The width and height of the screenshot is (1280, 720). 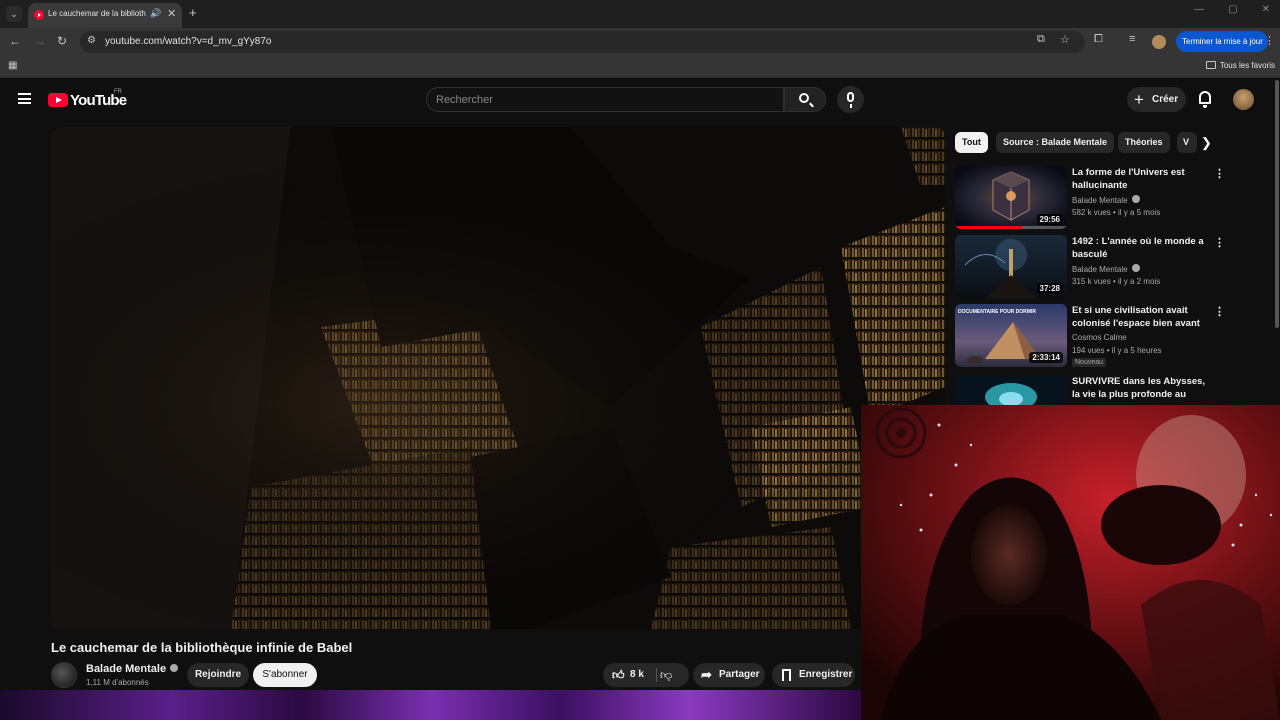 What do you see at coordinates (188, 41) in the screenshot?
I see `url-text: youtube.com/watch?v=d_mv_gYy87o` at bounding box center [188, 41].